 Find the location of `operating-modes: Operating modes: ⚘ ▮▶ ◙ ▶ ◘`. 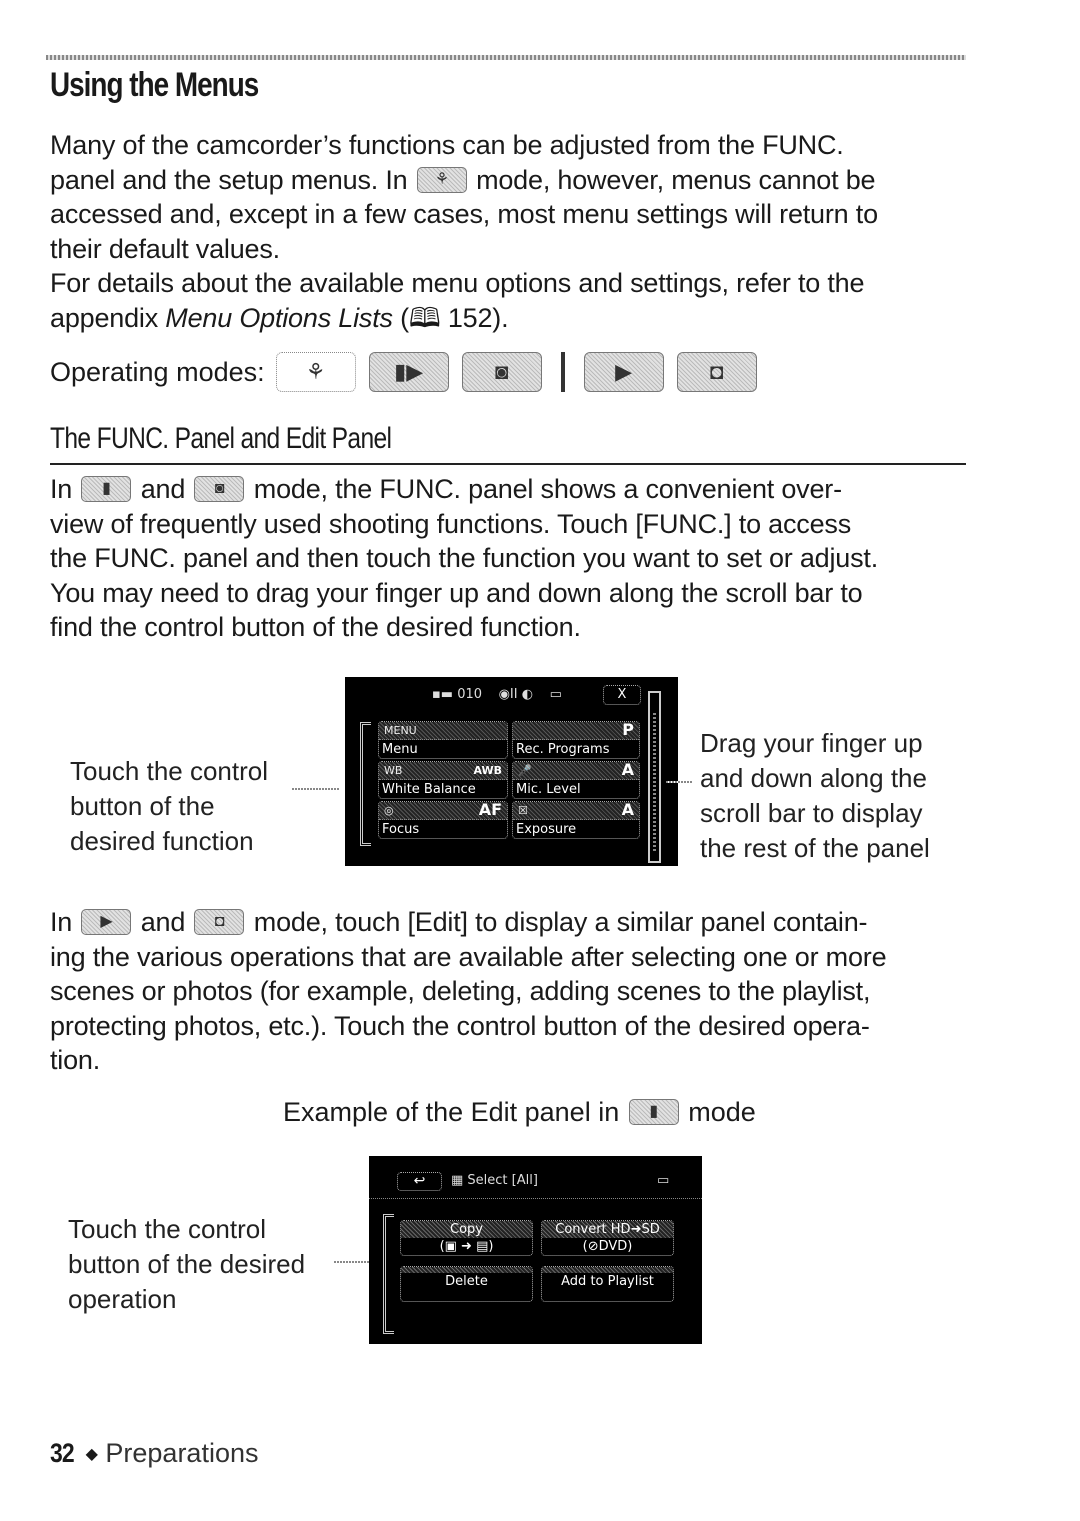

operating-modes: Operating modes: ⚘ ▮▶ ◙ ▶ ◘ is located at coordinates (404, 372).